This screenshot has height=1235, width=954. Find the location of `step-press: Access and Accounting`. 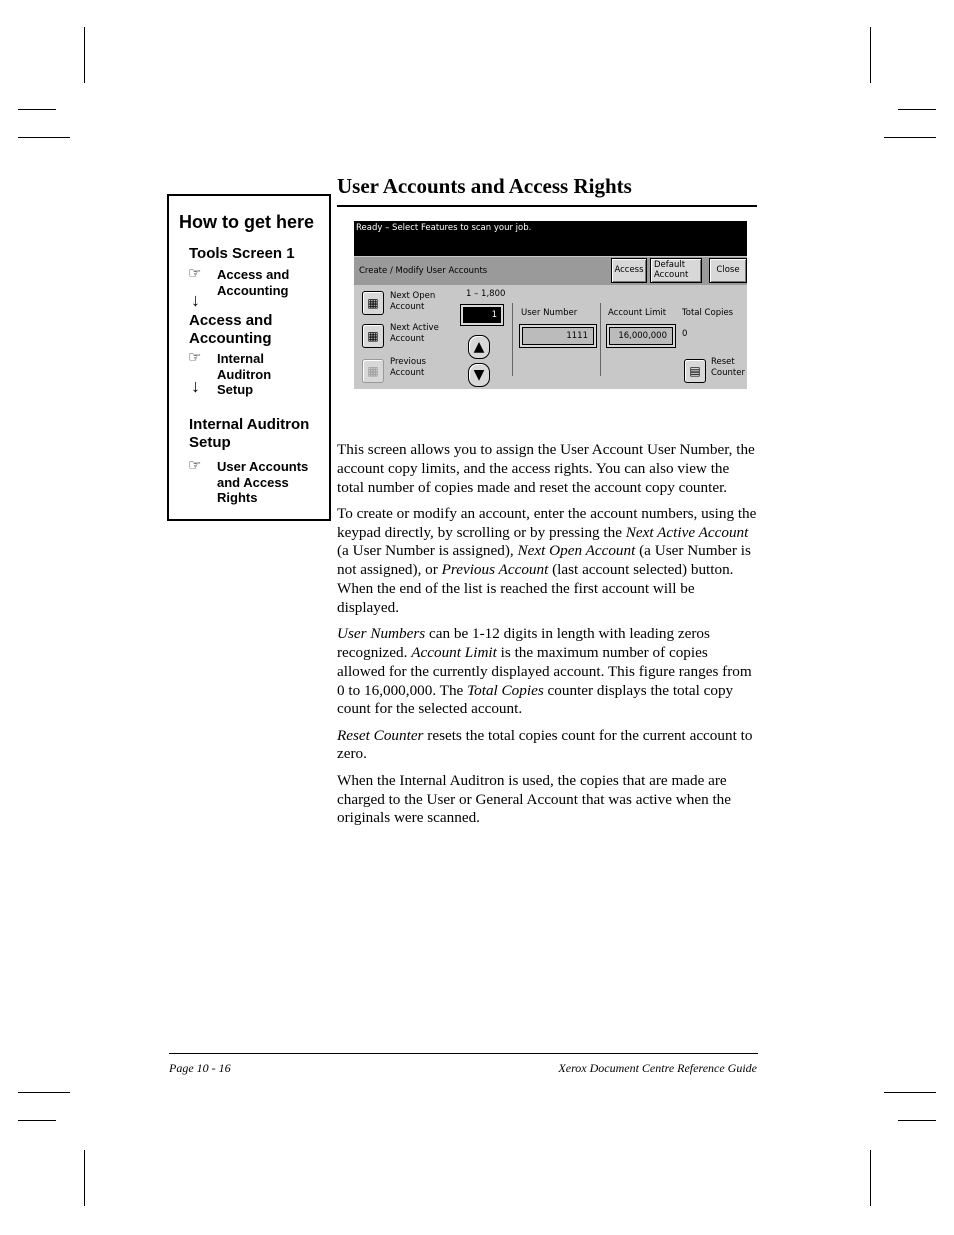

step-press: Access and Accounting is located at coordinates (253, 282).